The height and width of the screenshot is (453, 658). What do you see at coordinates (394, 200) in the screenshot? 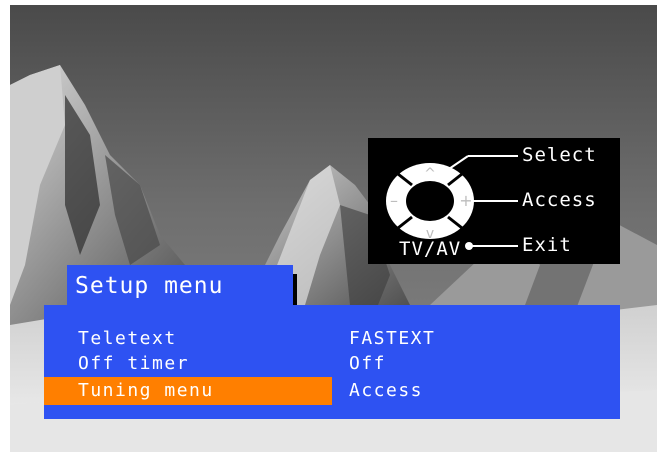
I see `minus-icon: –` at bounding box center [394, 200].